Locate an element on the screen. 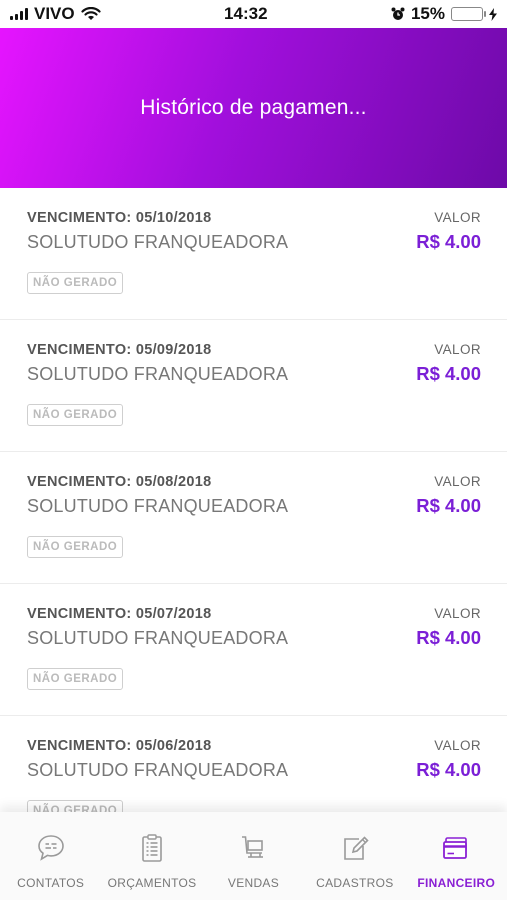  clock: 14:32 is located at coordinates (246, 13).